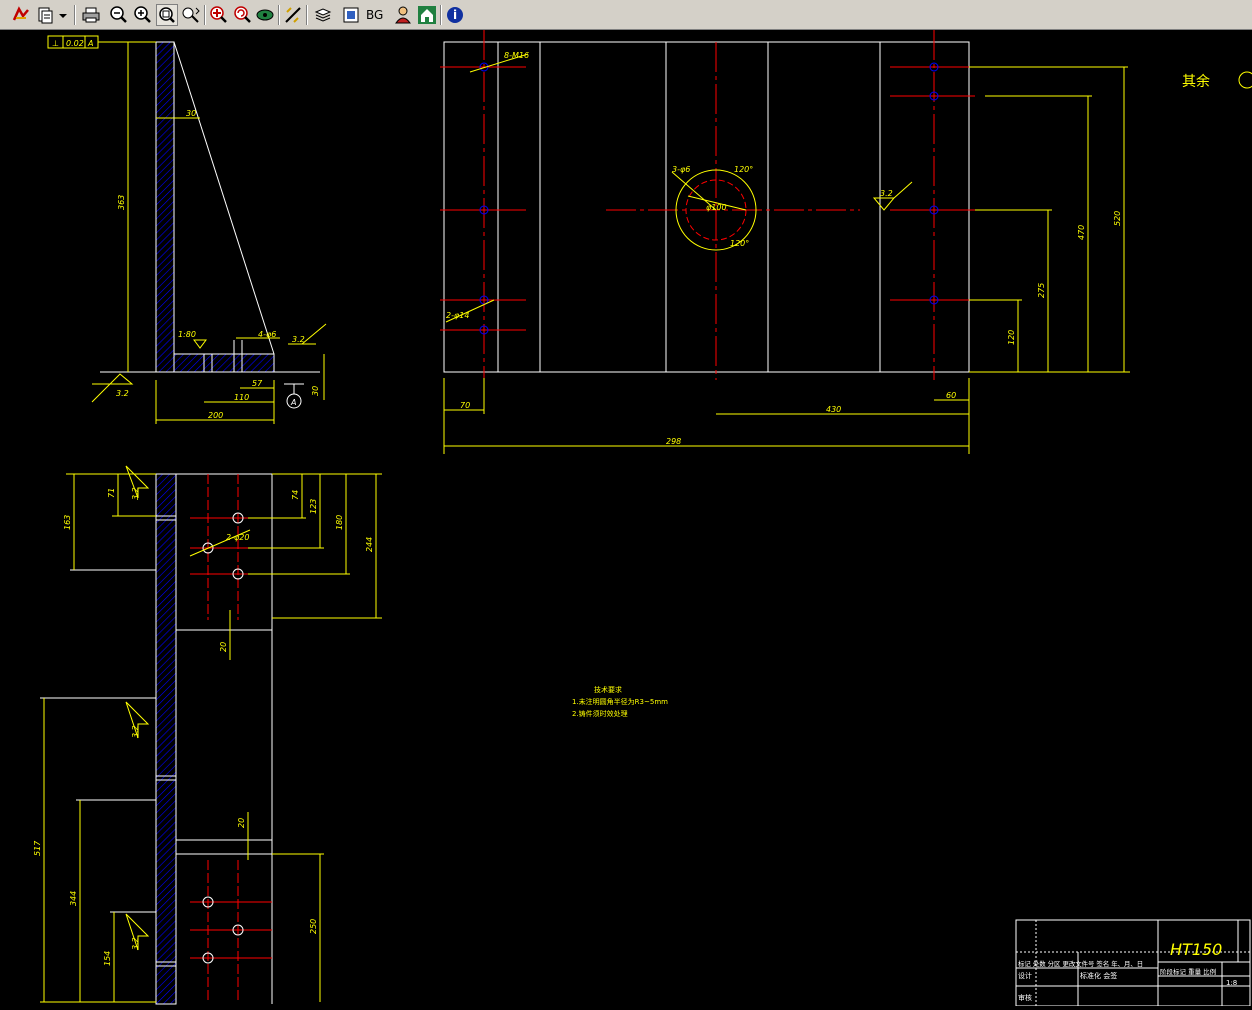 Image resolution: width=1252 pixels, height=1010 pixels. Describe the element at coordinates (673, 441) in the screenshot. I see `svg-text: 298` at that location.